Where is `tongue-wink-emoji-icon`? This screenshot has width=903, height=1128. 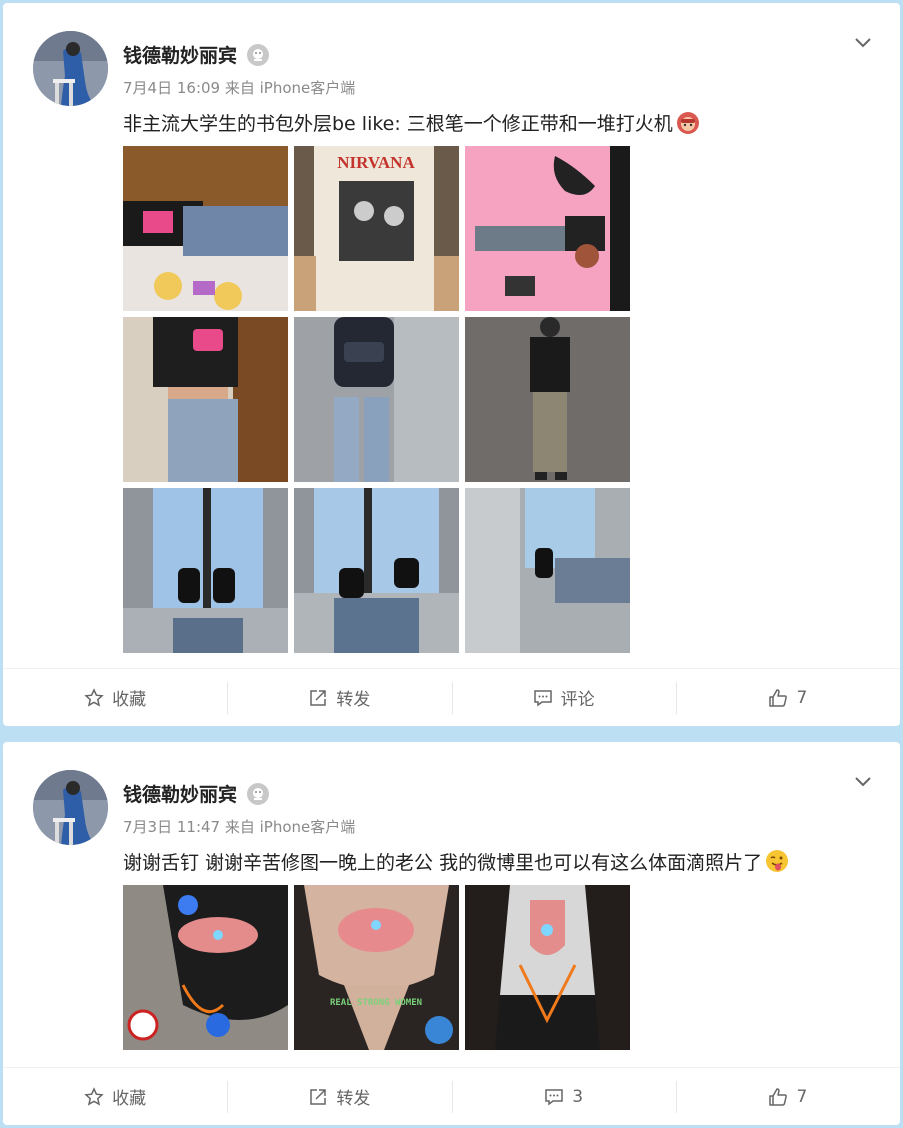 tongue-wink-emoji-icon is located at coordinates (777, 861).